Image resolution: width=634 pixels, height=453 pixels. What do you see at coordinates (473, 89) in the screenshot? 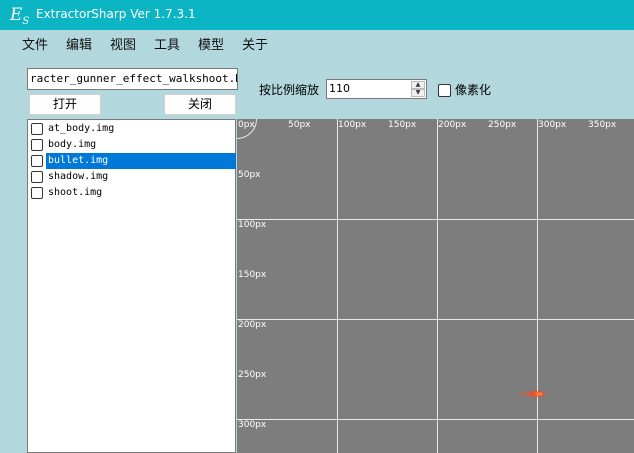
I see `pixelate-label: 像素化` at bounding box center [473, 89].